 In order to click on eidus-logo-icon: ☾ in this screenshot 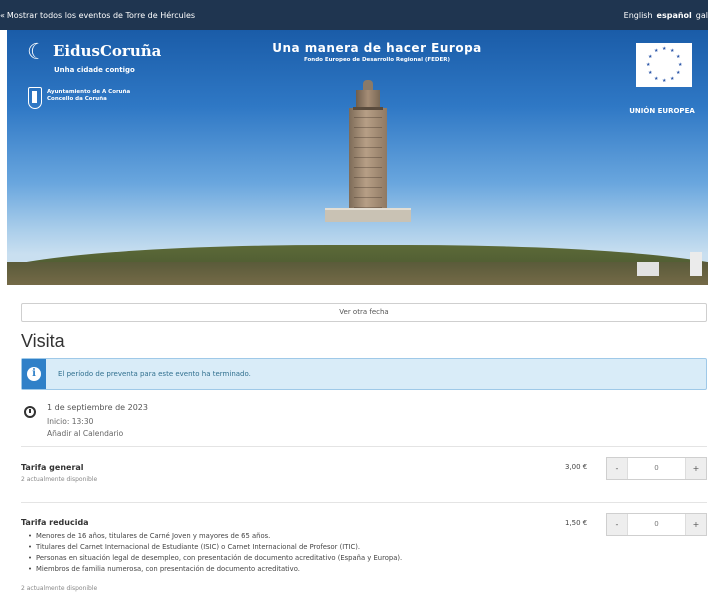, I will do `click(37, 52)`.